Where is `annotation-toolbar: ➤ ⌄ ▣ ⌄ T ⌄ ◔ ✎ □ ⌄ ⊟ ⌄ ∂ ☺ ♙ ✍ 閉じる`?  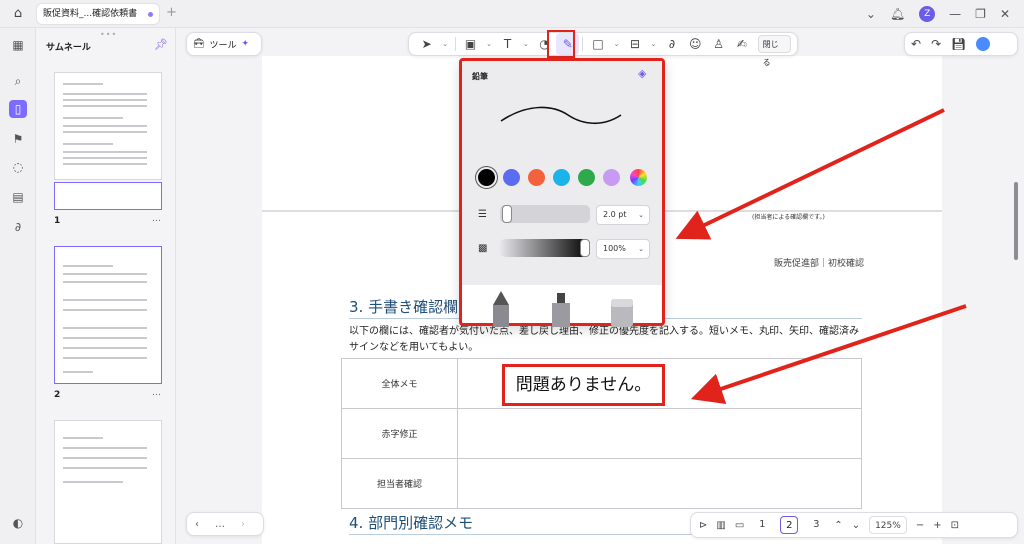 annotation-toolbar: ➤ ⌄ ▣ ⌄ T ⌄ ◔ ✎ □ ⌄ ⊟ ⌄ ∂ ☺ ♙ ✍ 閉じる is located at coordinates (603, 49).